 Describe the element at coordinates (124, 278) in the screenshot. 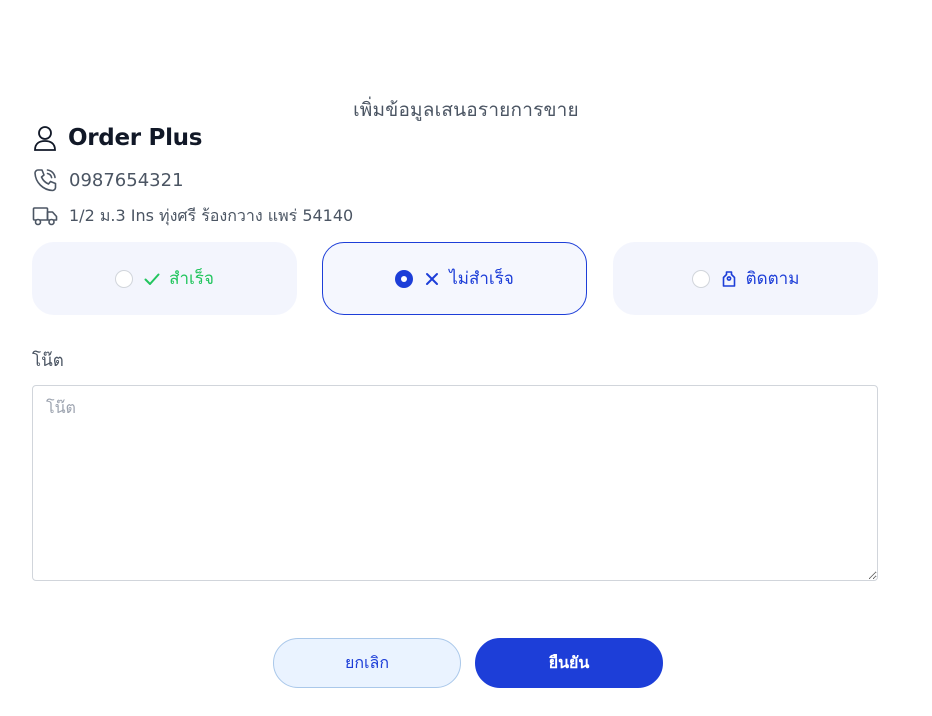

I see `radio-success` at that location.